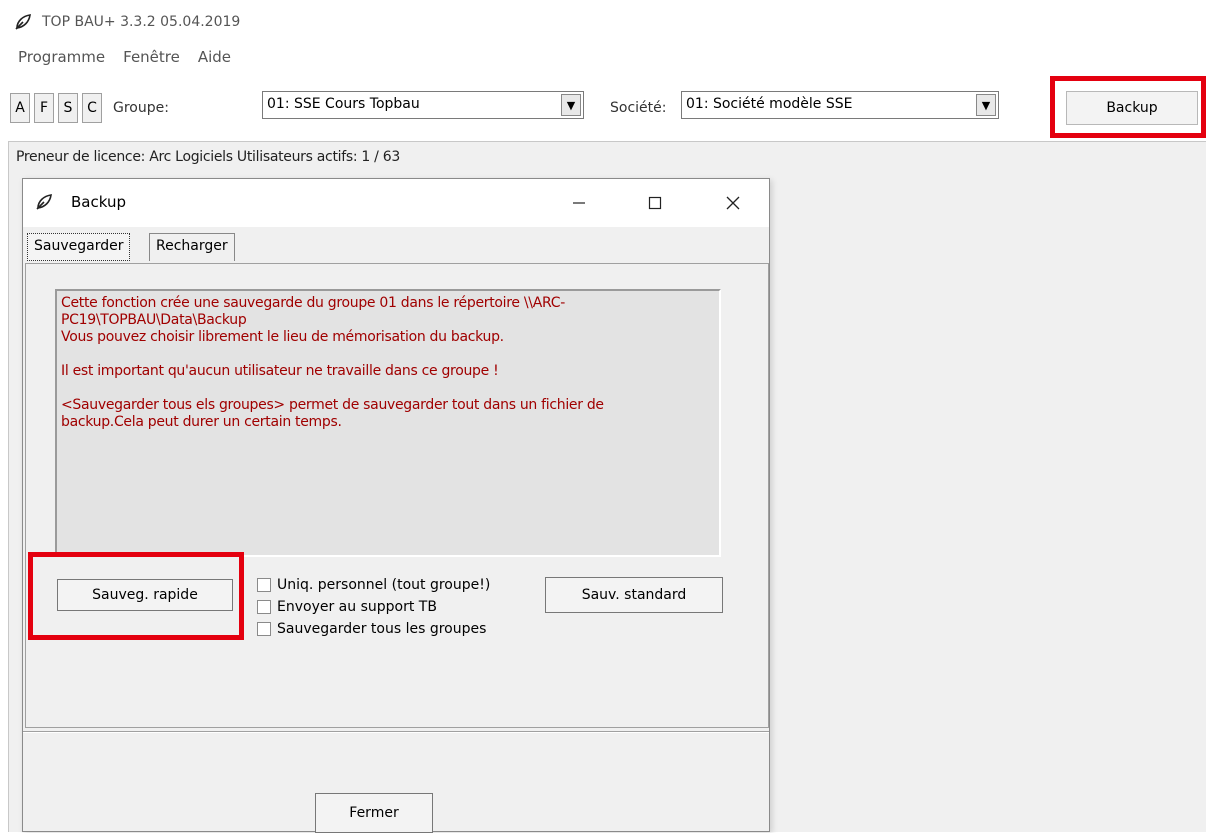 This screenshot has width=1206, height=833. I want to click on menu-aide: Aide, so click(214, 60).